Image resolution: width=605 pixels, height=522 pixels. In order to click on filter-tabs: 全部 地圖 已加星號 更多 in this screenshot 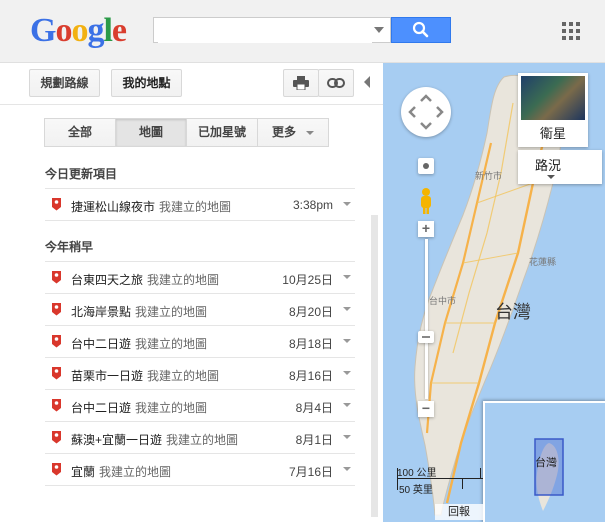, I will do `click(186, 132)`.